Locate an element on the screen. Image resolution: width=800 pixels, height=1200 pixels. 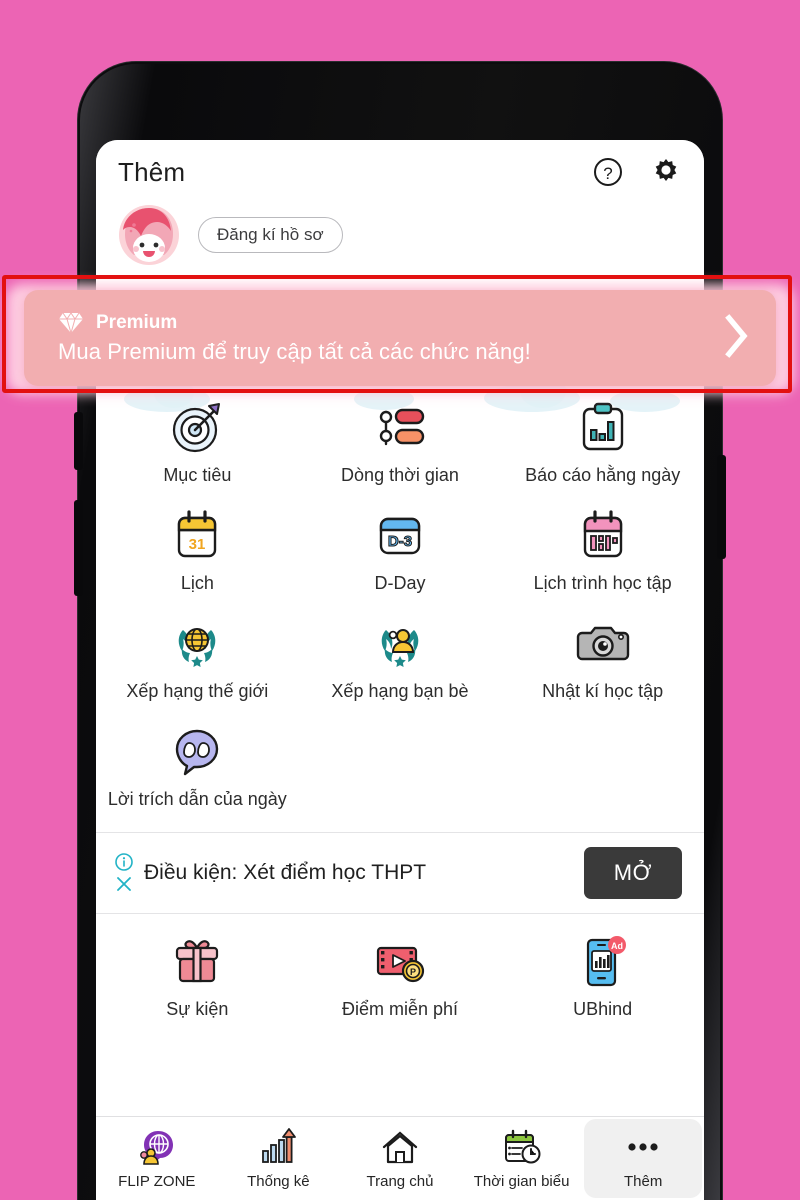
gear-icon is located at coordinates (666, 172).